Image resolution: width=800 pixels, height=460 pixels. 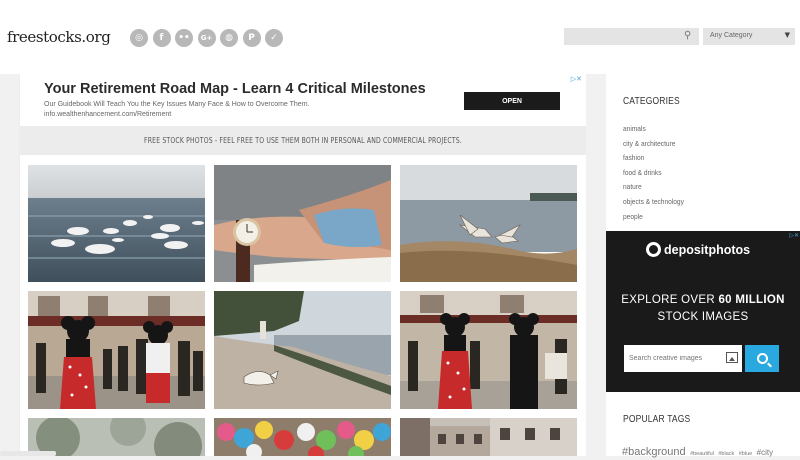 What do you see at coordinates (302, 350) in the screenshot?
I see `photo-seagull-on-beach` at bounding box center [302, 350].